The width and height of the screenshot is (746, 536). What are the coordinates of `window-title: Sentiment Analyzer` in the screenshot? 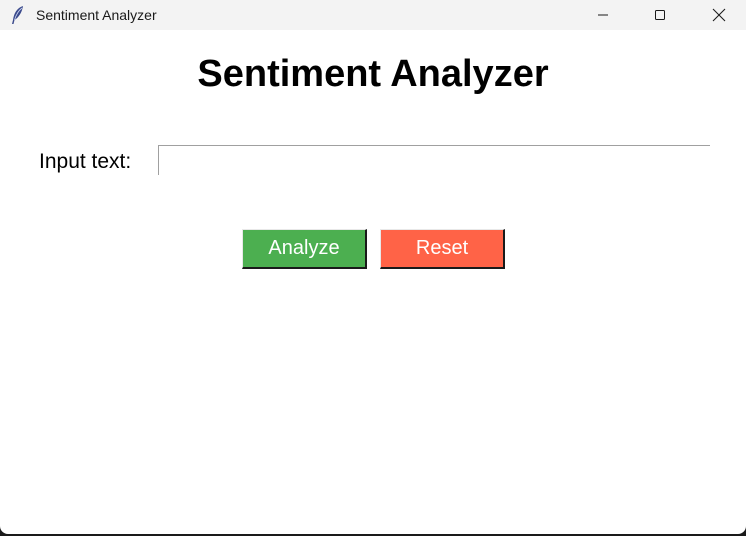 It's located at (96, 15).